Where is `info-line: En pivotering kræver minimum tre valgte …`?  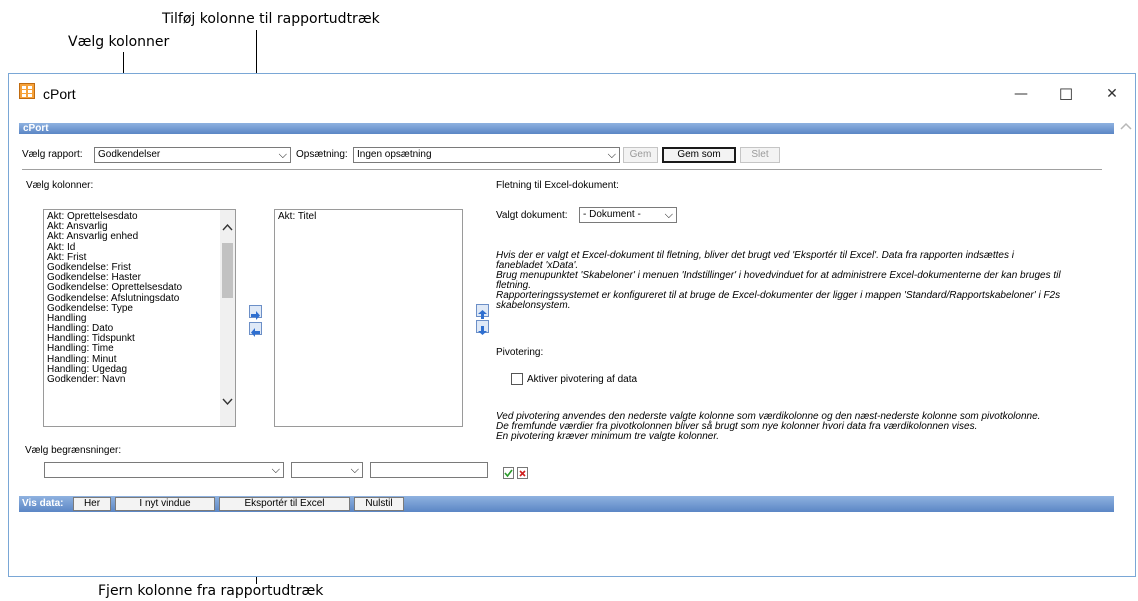
info-line: En pivotering kræver minimum tre valgte … is located at coordinates (608, 436).